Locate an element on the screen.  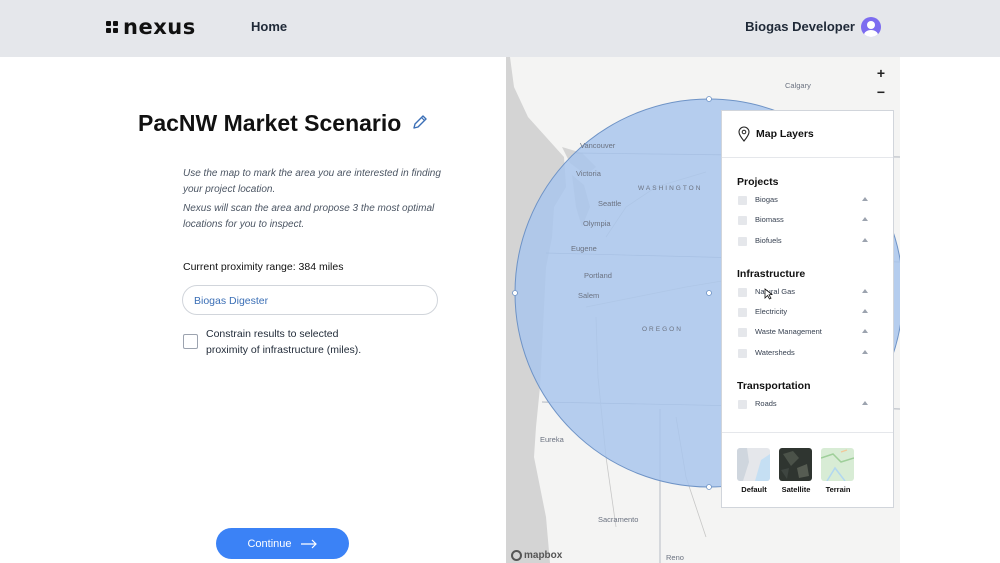
divider is located at coordinates (807, 432).